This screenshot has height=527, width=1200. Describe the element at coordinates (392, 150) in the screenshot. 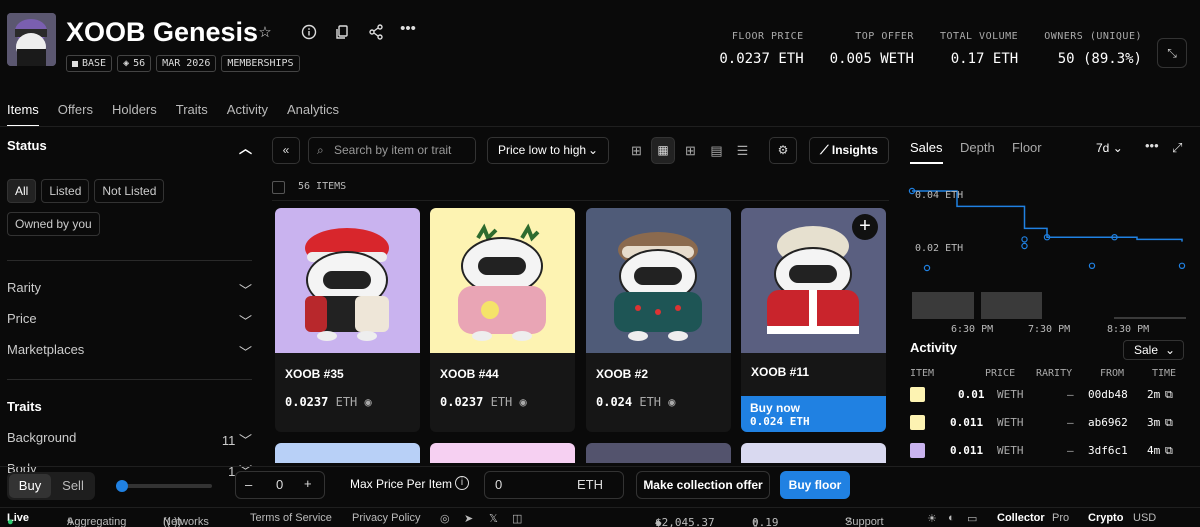

I see `search-input: ⌕ Search by item or trait` at that location.